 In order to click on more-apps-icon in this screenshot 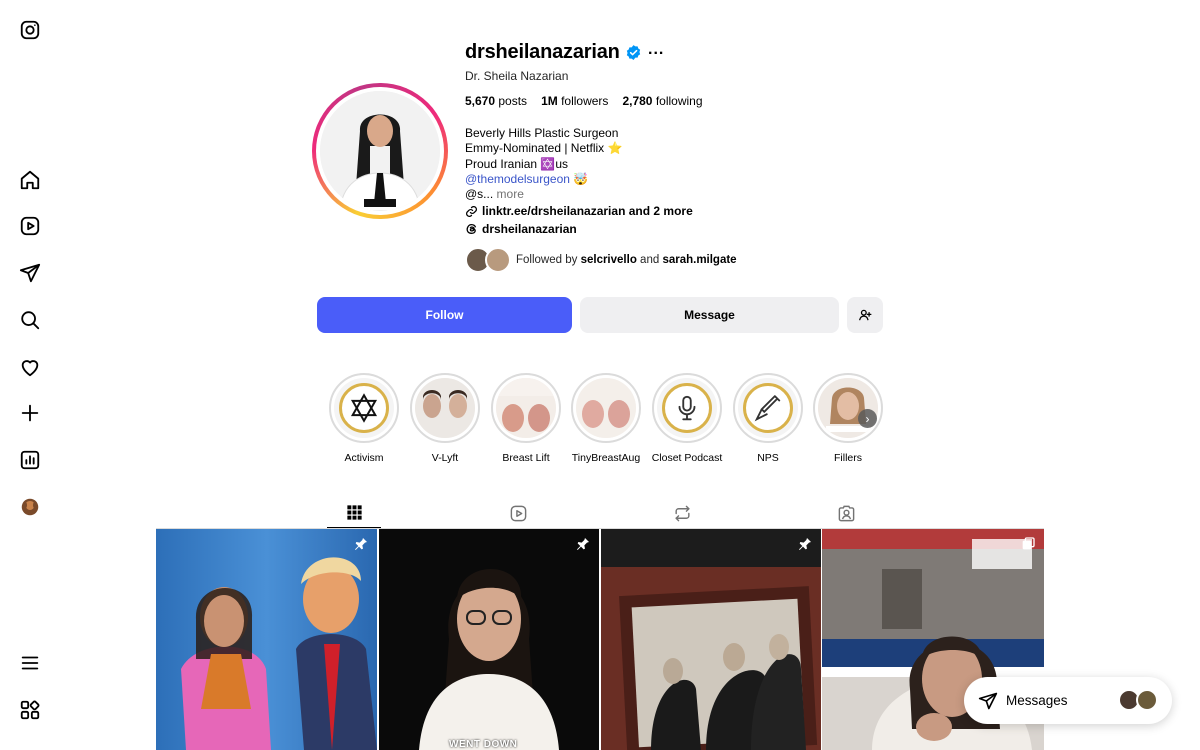, I will do `click(30, 710)`.